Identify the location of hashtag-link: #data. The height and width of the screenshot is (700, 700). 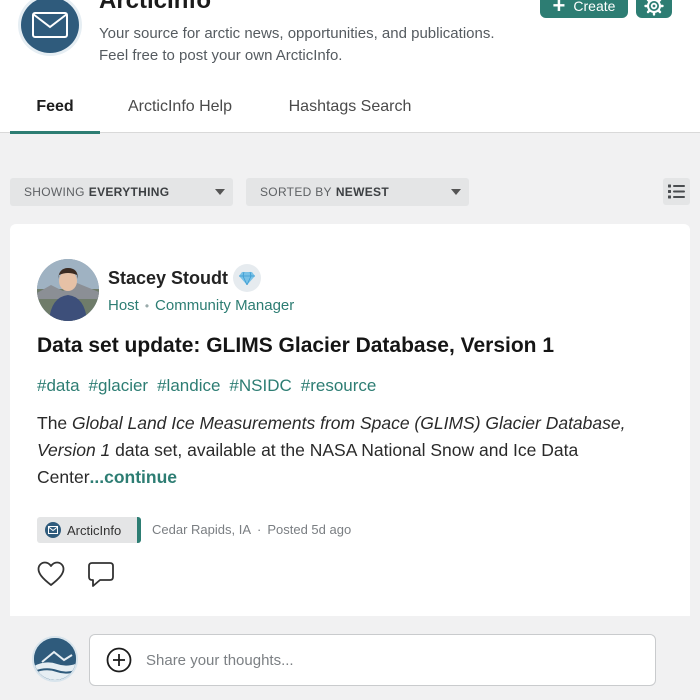
(58, 386).